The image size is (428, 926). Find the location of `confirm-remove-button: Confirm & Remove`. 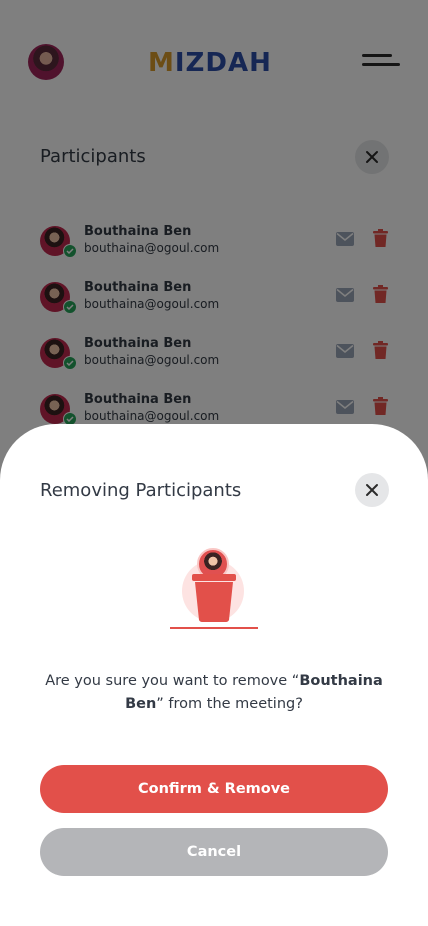

confirm-remove-button: Confirm & Remove is located at coordinates (214, 789).